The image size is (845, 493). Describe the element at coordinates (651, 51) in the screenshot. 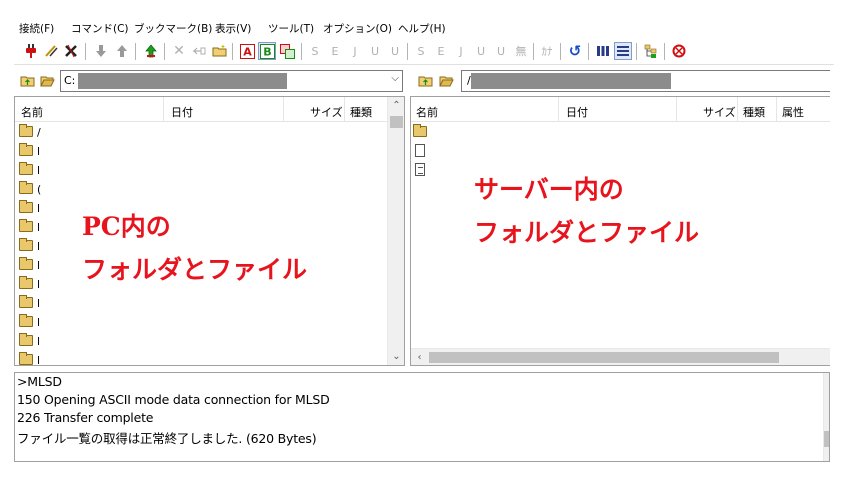

I see `tree-view-icon` at that location.